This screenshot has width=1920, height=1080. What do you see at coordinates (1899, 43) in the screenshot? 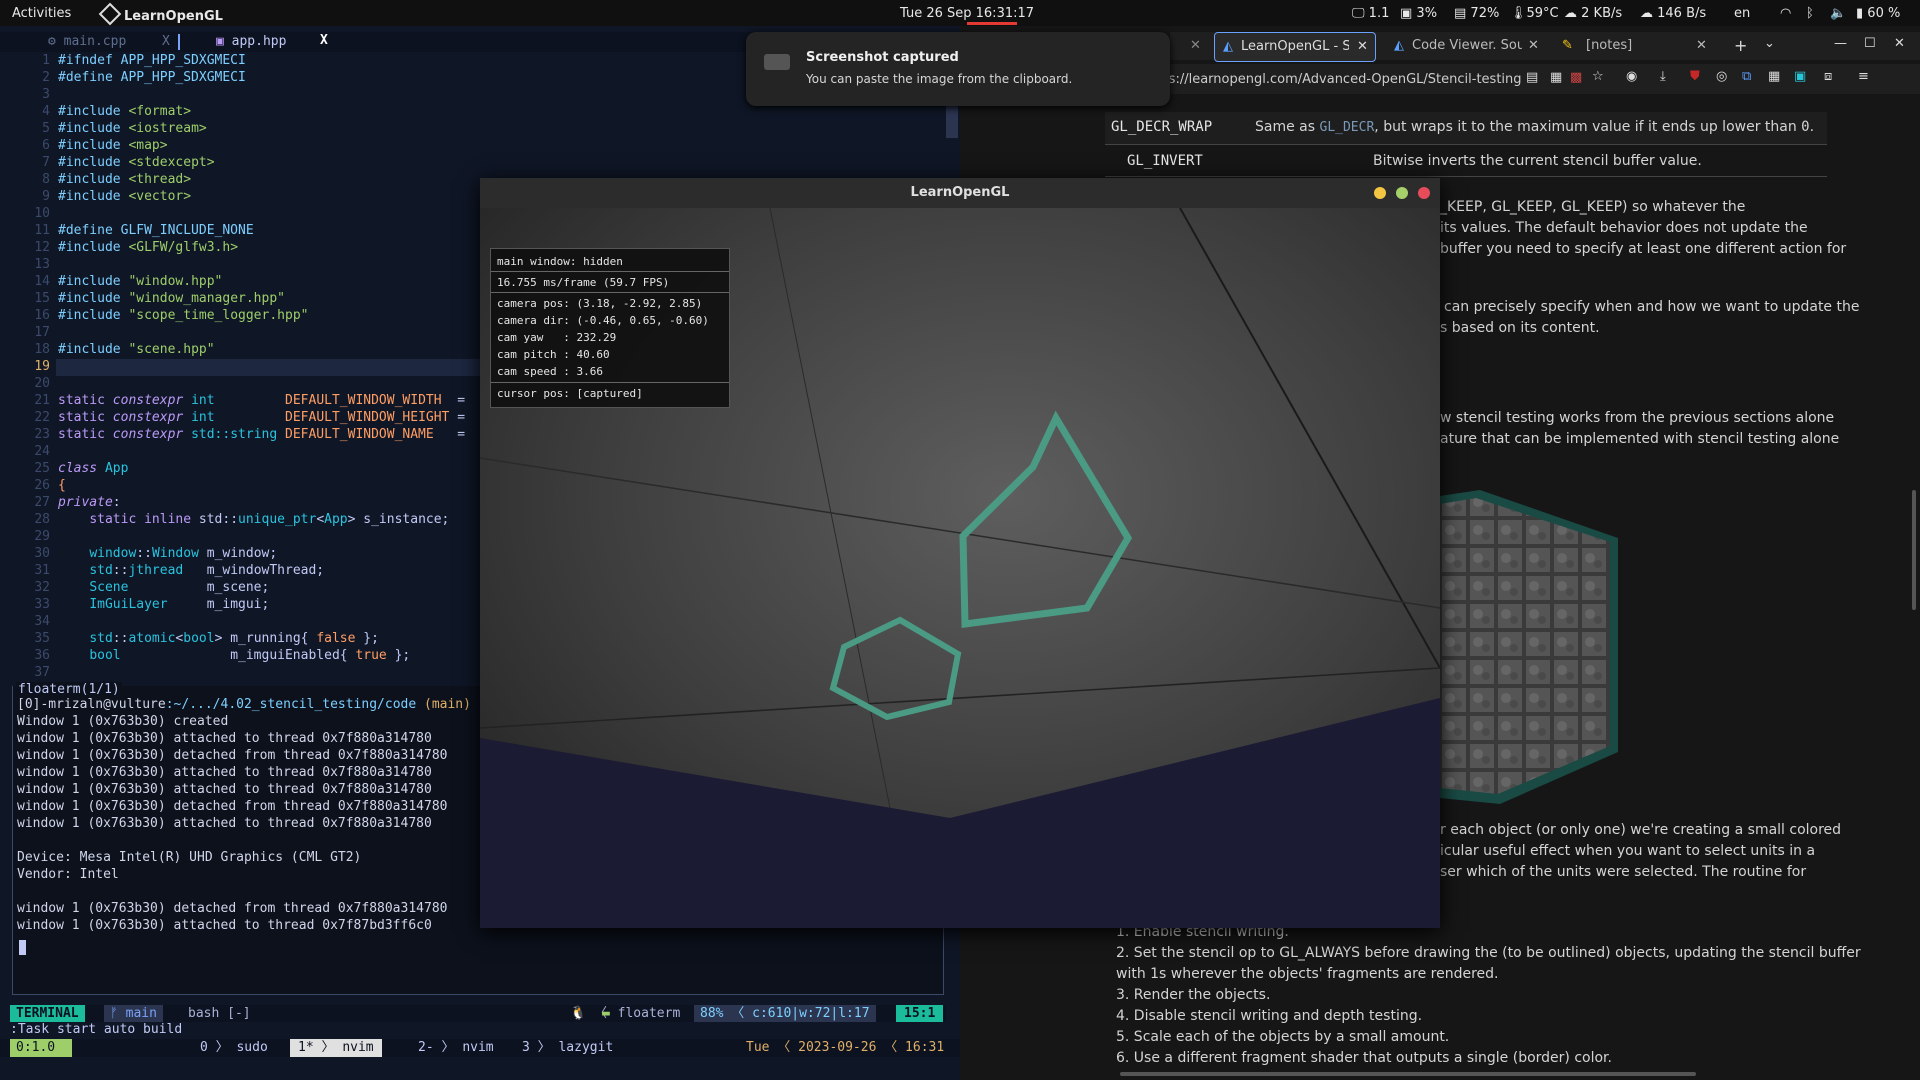
I see `close-window-icon: ✕` at bounding box center [1899, 43].